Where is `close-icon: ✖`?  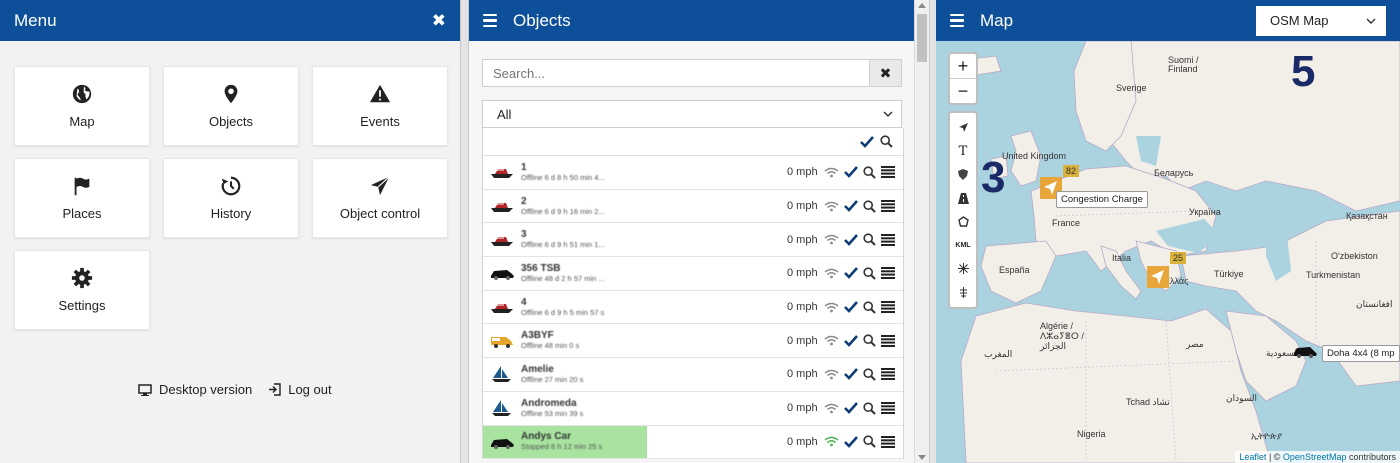 close-icon: ✖ is located at coordinates (439, 21).